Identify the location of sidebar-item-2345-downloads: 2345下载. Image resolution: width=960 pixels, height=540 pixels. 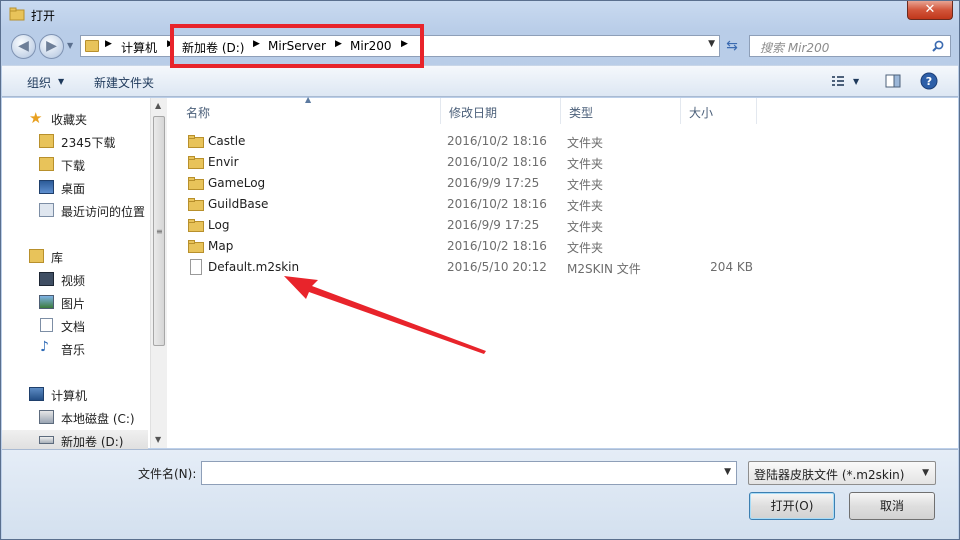
(75, 141).